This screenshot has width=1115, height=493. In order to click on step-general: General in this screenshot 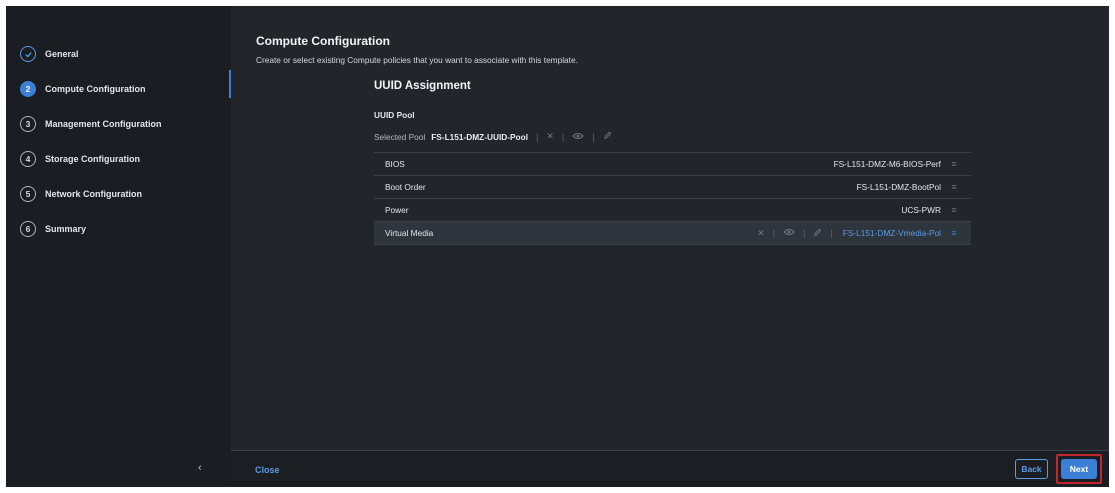, I will do `click(49, 54)`.